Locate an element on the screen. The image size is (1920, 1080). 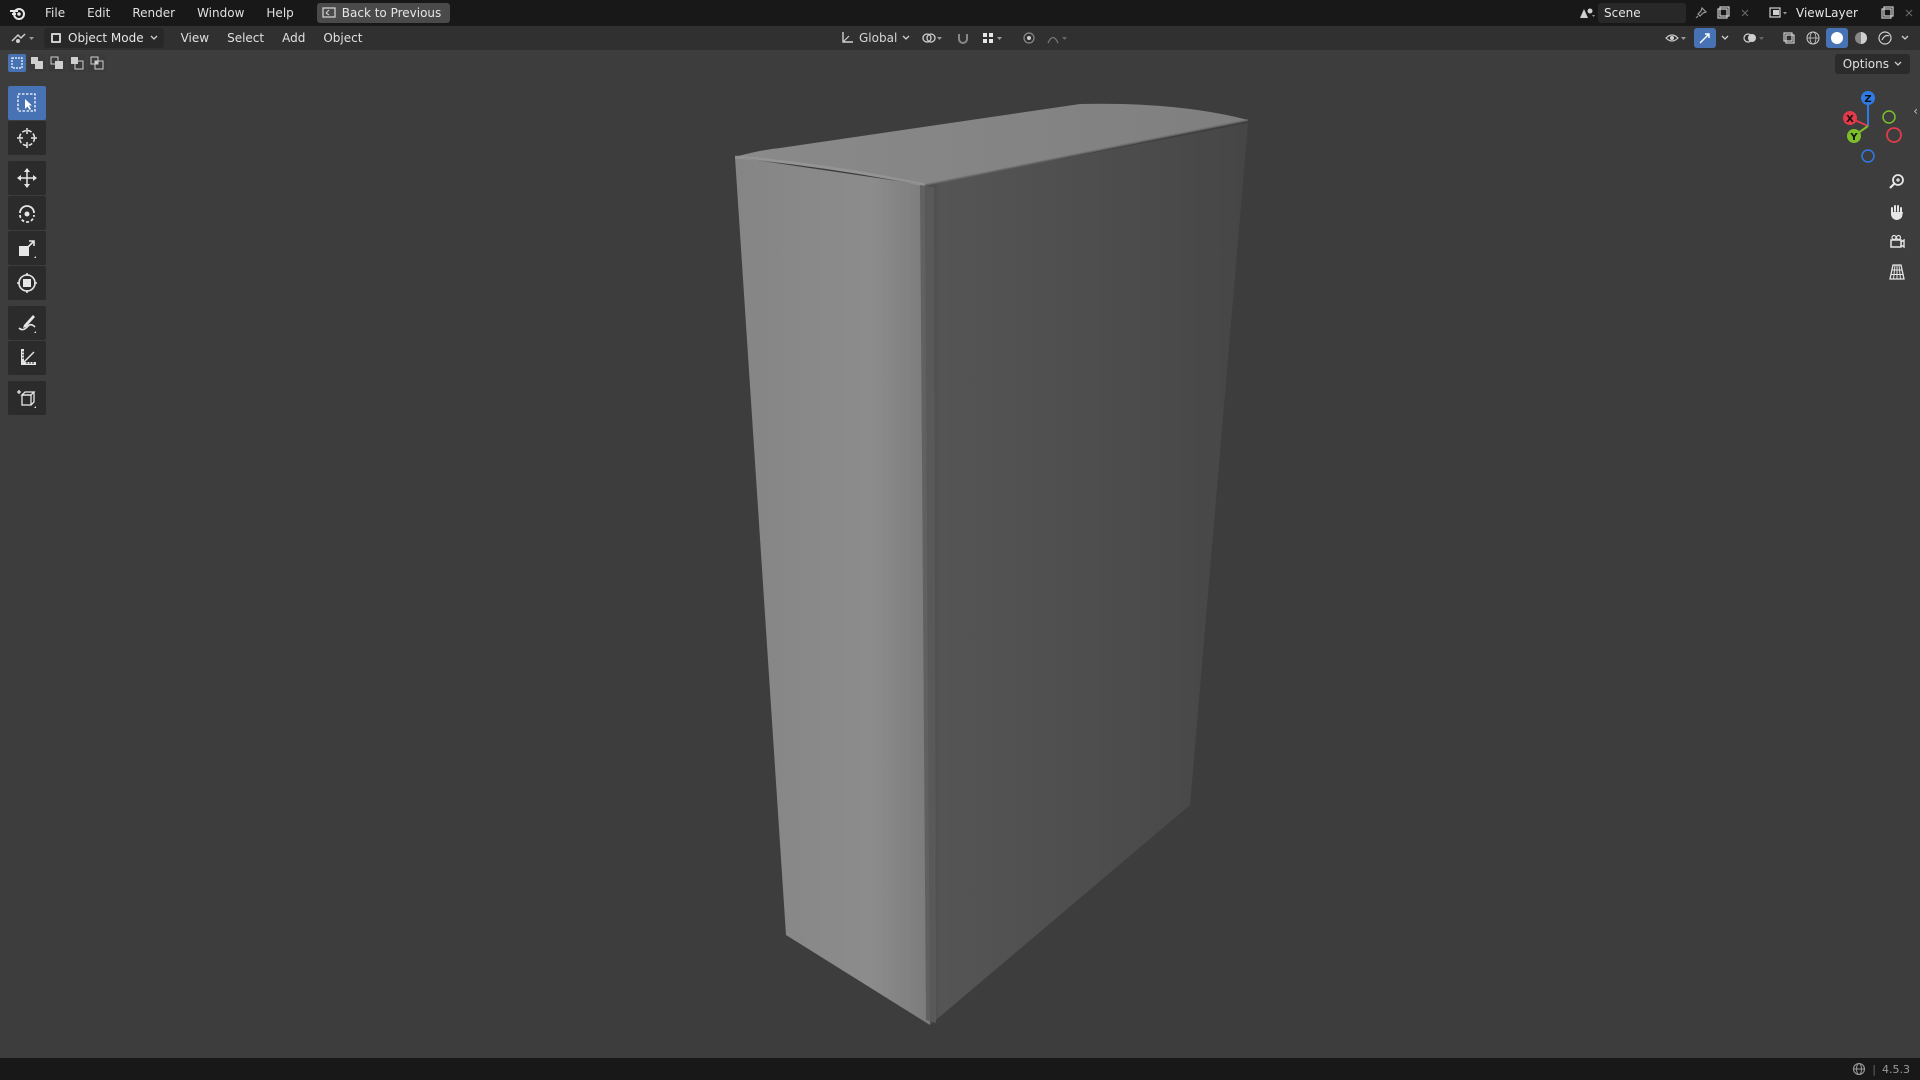
camera-view-button is located at coordinates (1897, 242).